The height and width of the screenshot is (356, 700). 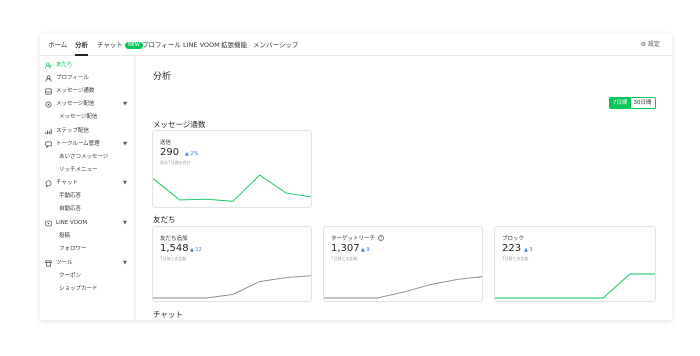 What do you see at coordinates (192, 154) in the screenshot?
I see `card-delta: ▲ 2%` at bounding box center [192, 154].